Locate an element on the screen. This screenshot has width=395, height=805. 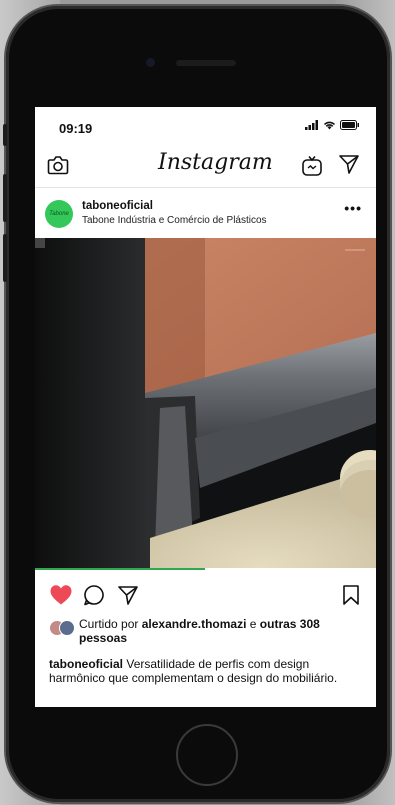
volume-up-button is located at coordinates (5, 198).